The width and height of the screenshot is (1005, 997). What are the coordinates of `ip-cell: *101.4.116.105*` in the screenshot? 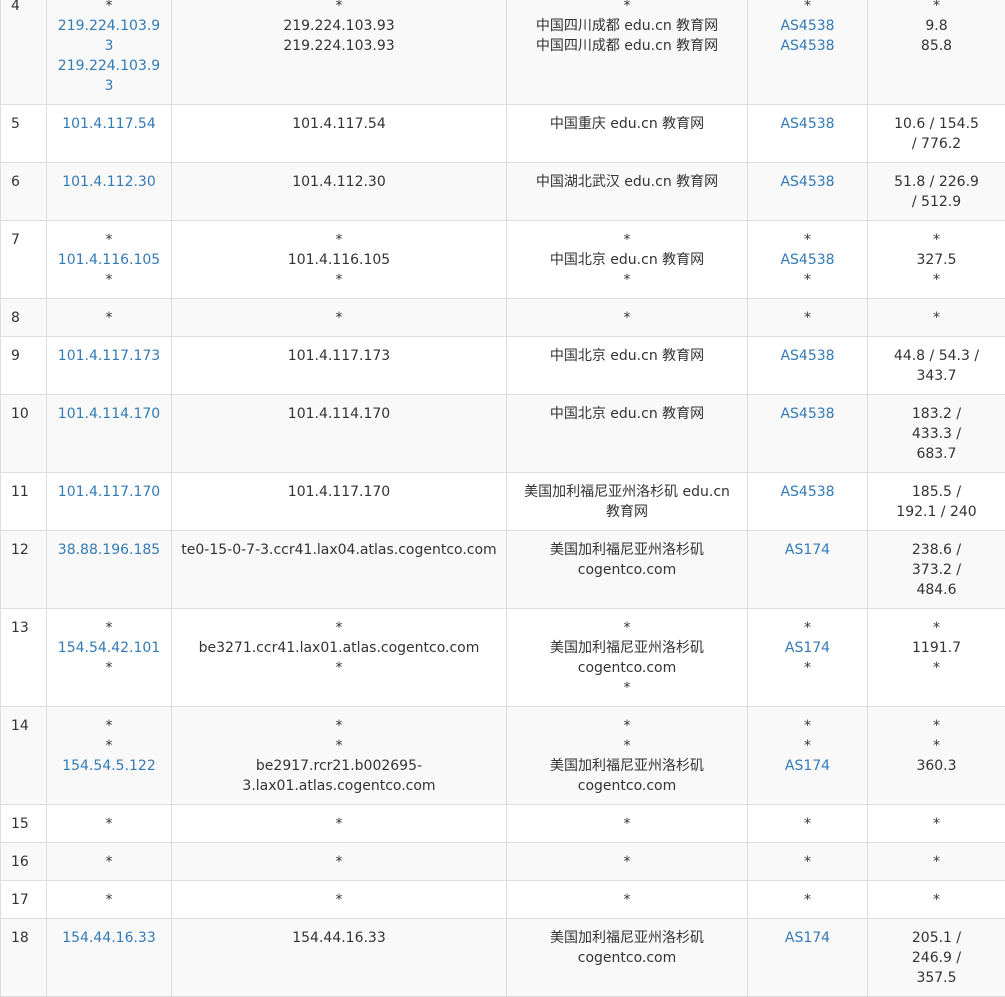 It's located at (109, 260).